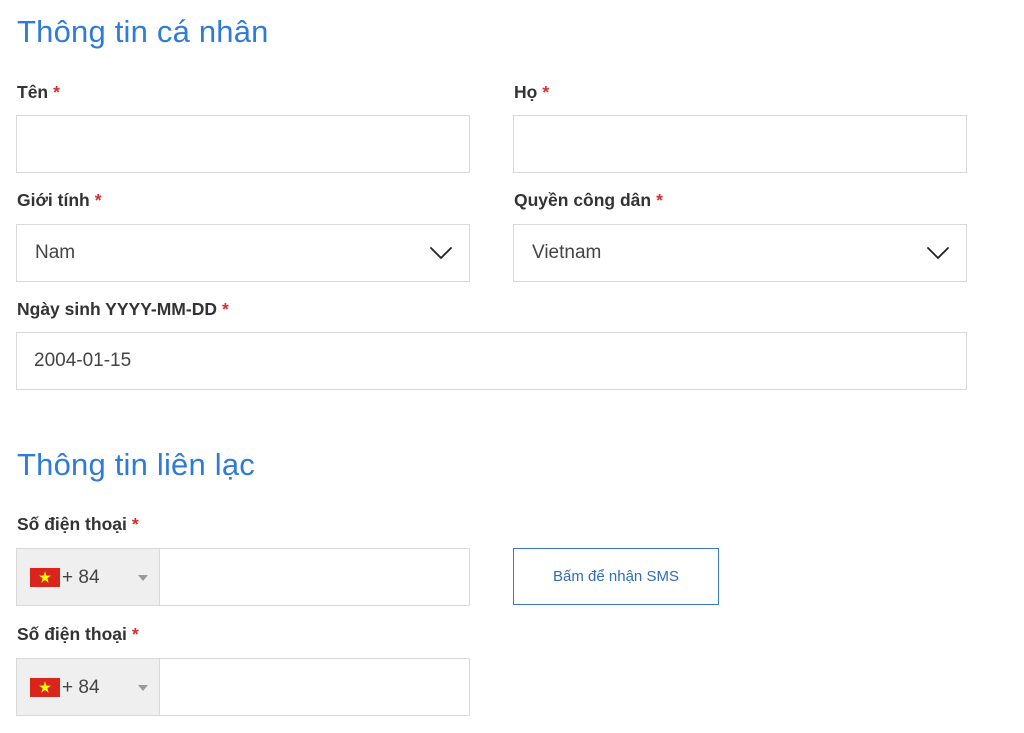  I want to click on country-code-selector: + 84, so click(88, 577).